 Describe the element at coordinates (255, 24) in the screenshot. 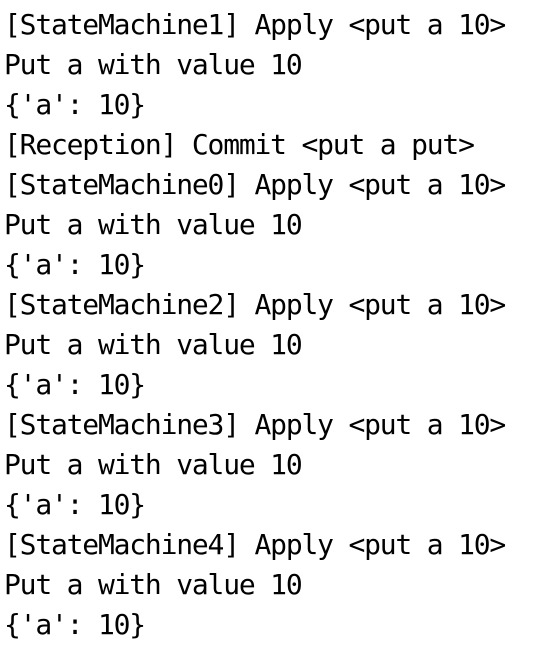

I see `log-line-statemachine1-apply: [StateMachine1] Apply <put a 10>` at that location.